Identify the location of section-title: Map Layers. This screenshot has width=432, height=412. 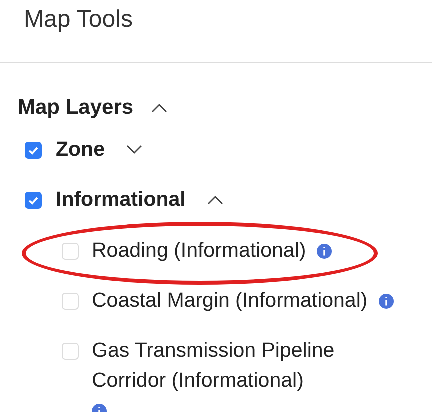
(76, 108).